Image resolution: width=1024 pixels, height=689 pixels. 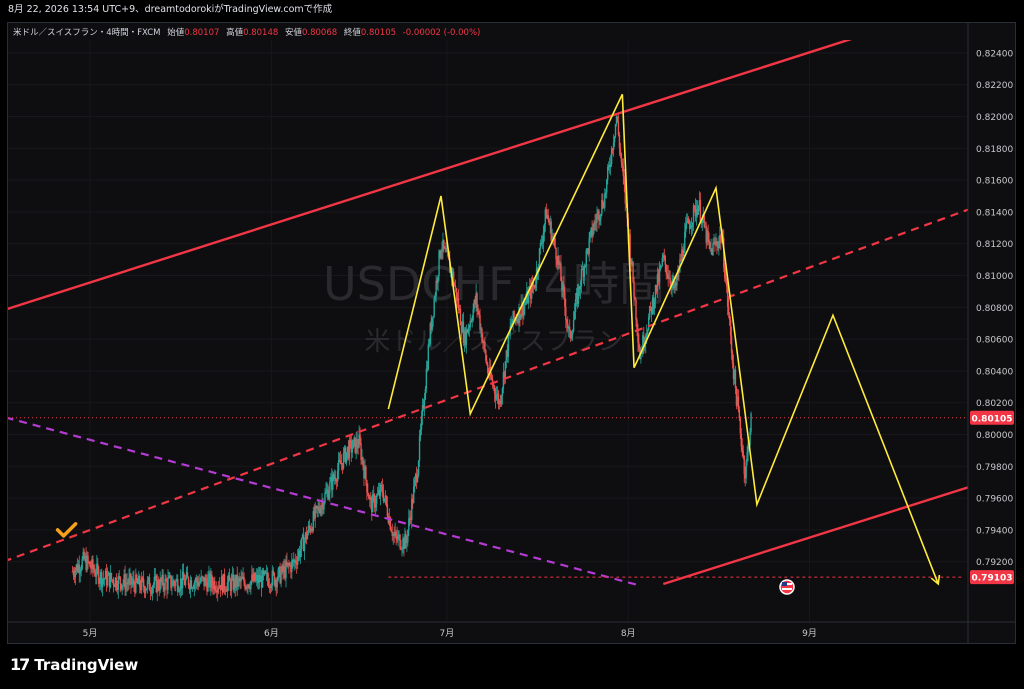 I want to click on y-tick-label: 0.81000, so click(x=994, y=277).